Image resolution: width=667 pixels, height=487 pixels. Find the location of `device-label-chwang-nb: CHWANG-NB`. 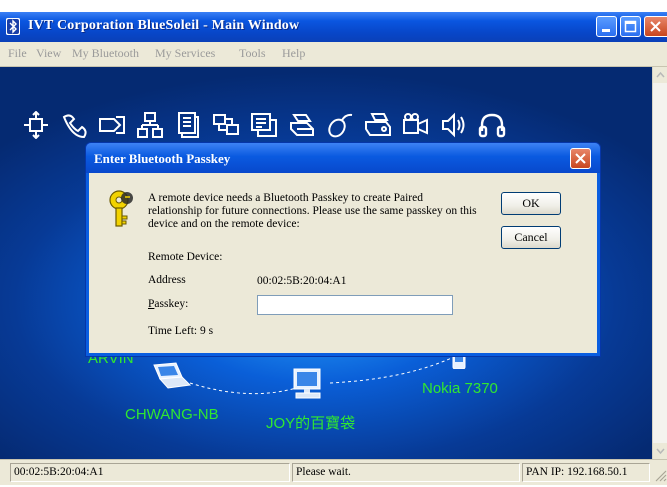

device-label-chwang-nb: CHWANG-NB is located at coordinates (172, 414).